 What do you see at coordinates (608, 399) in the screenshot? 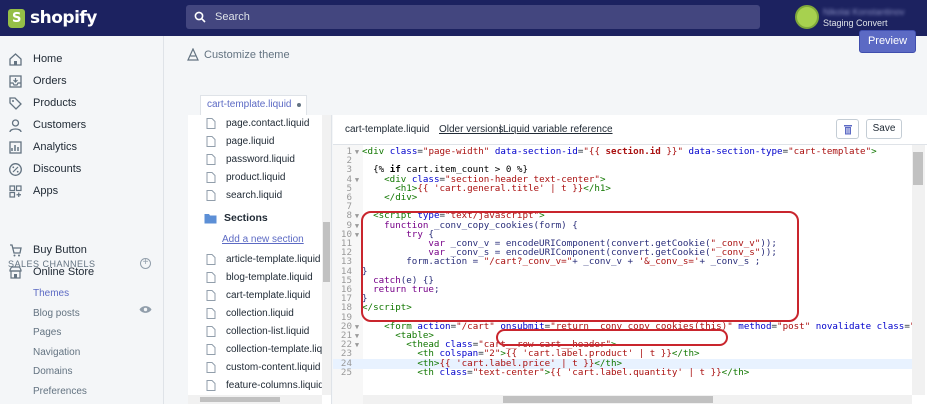
I see `code-hscroll-thumb` at bounding box center [608, 399].